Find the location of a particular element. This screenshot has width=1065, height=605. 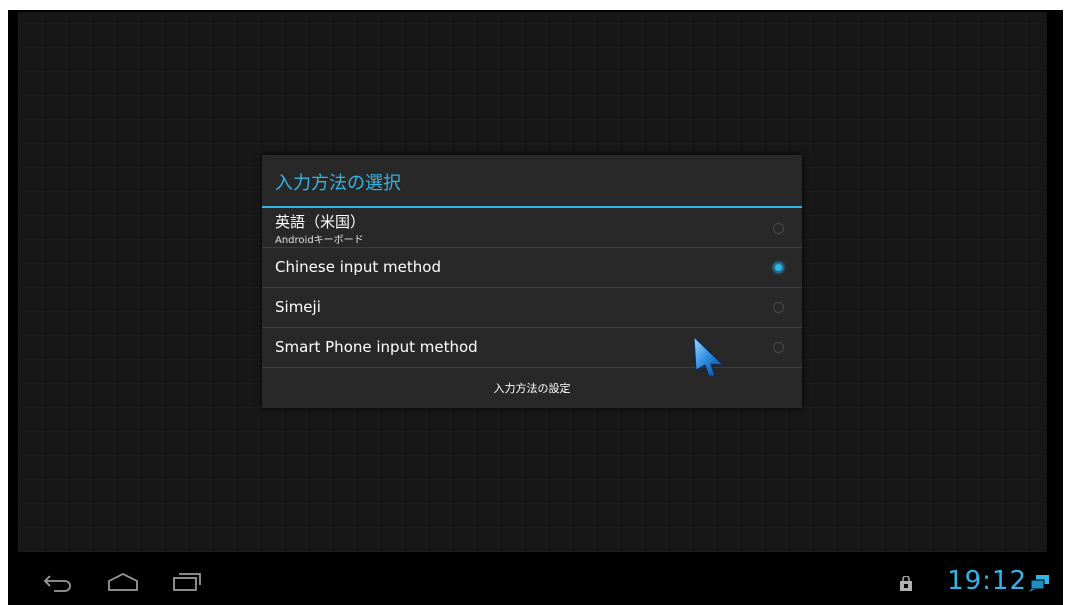

navigation-bar: 19:12 is located at coordinates (535, 583).